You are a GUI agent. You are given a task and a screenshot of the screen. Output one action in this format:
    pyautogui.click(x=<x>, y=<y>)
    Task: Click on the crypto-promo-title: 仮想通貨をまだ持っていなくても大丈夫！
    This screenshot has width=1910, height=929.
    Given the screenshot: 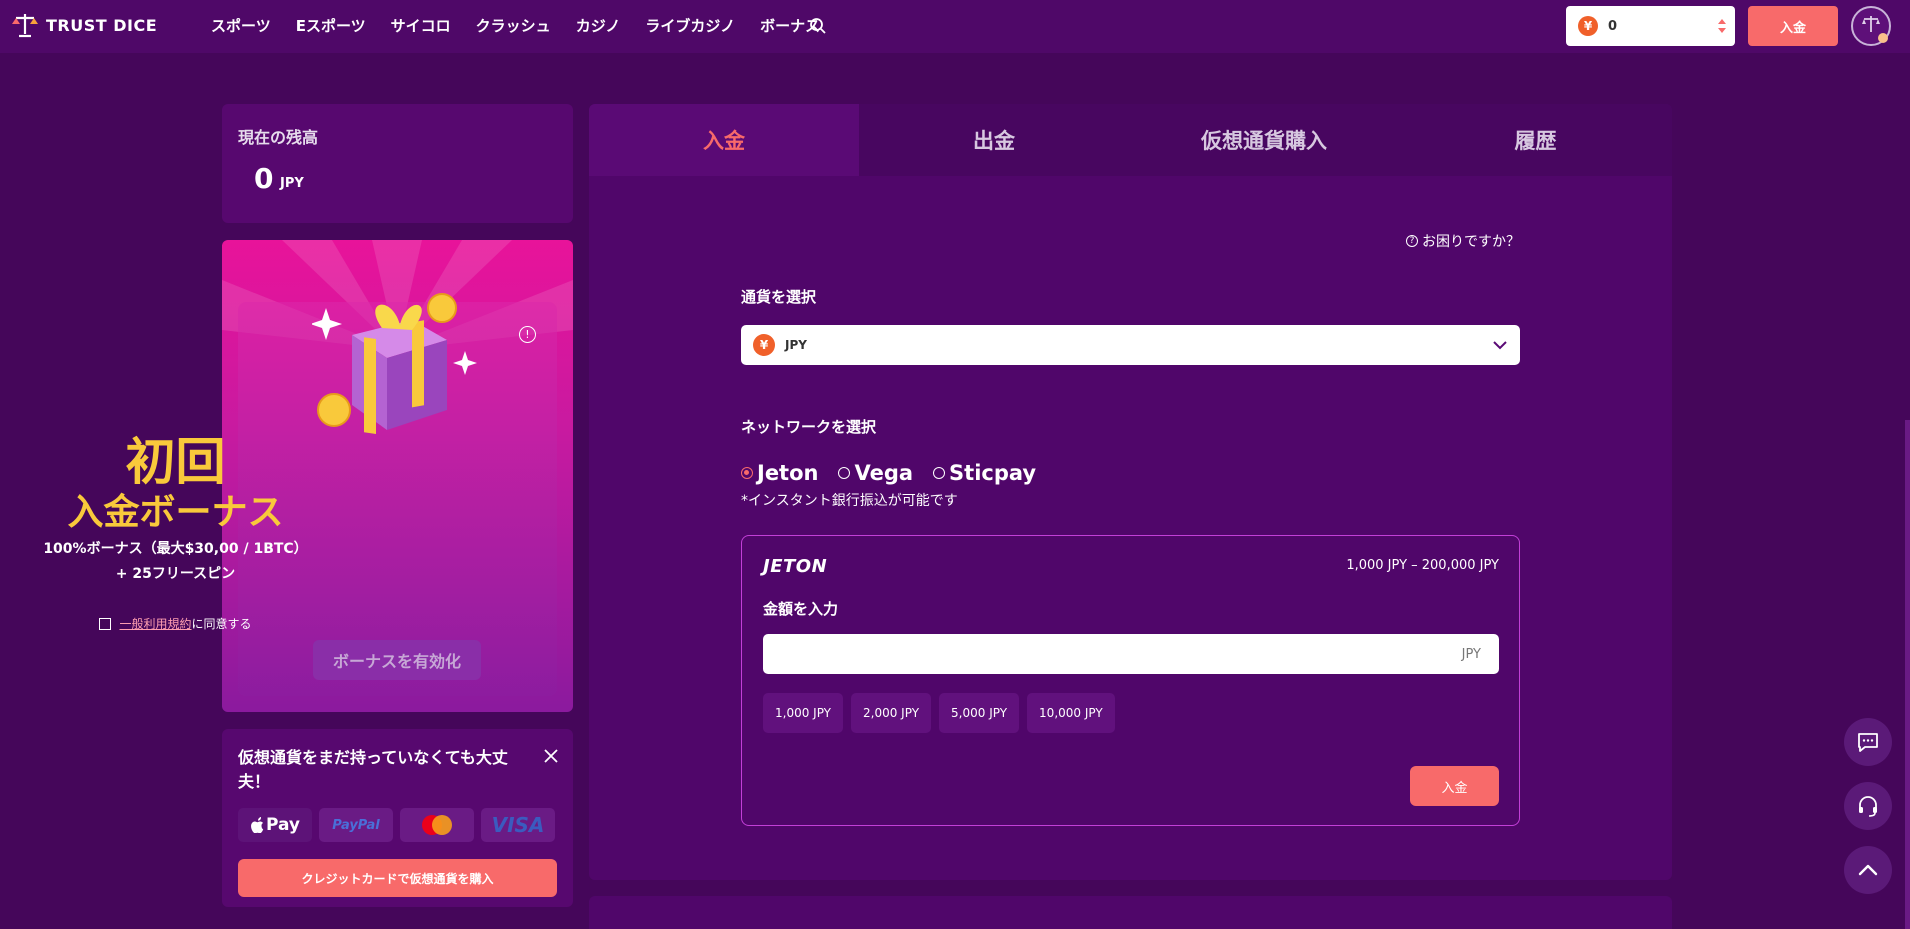 What is the action you would take?
    pyautogui.click(x=373, y=769)
    